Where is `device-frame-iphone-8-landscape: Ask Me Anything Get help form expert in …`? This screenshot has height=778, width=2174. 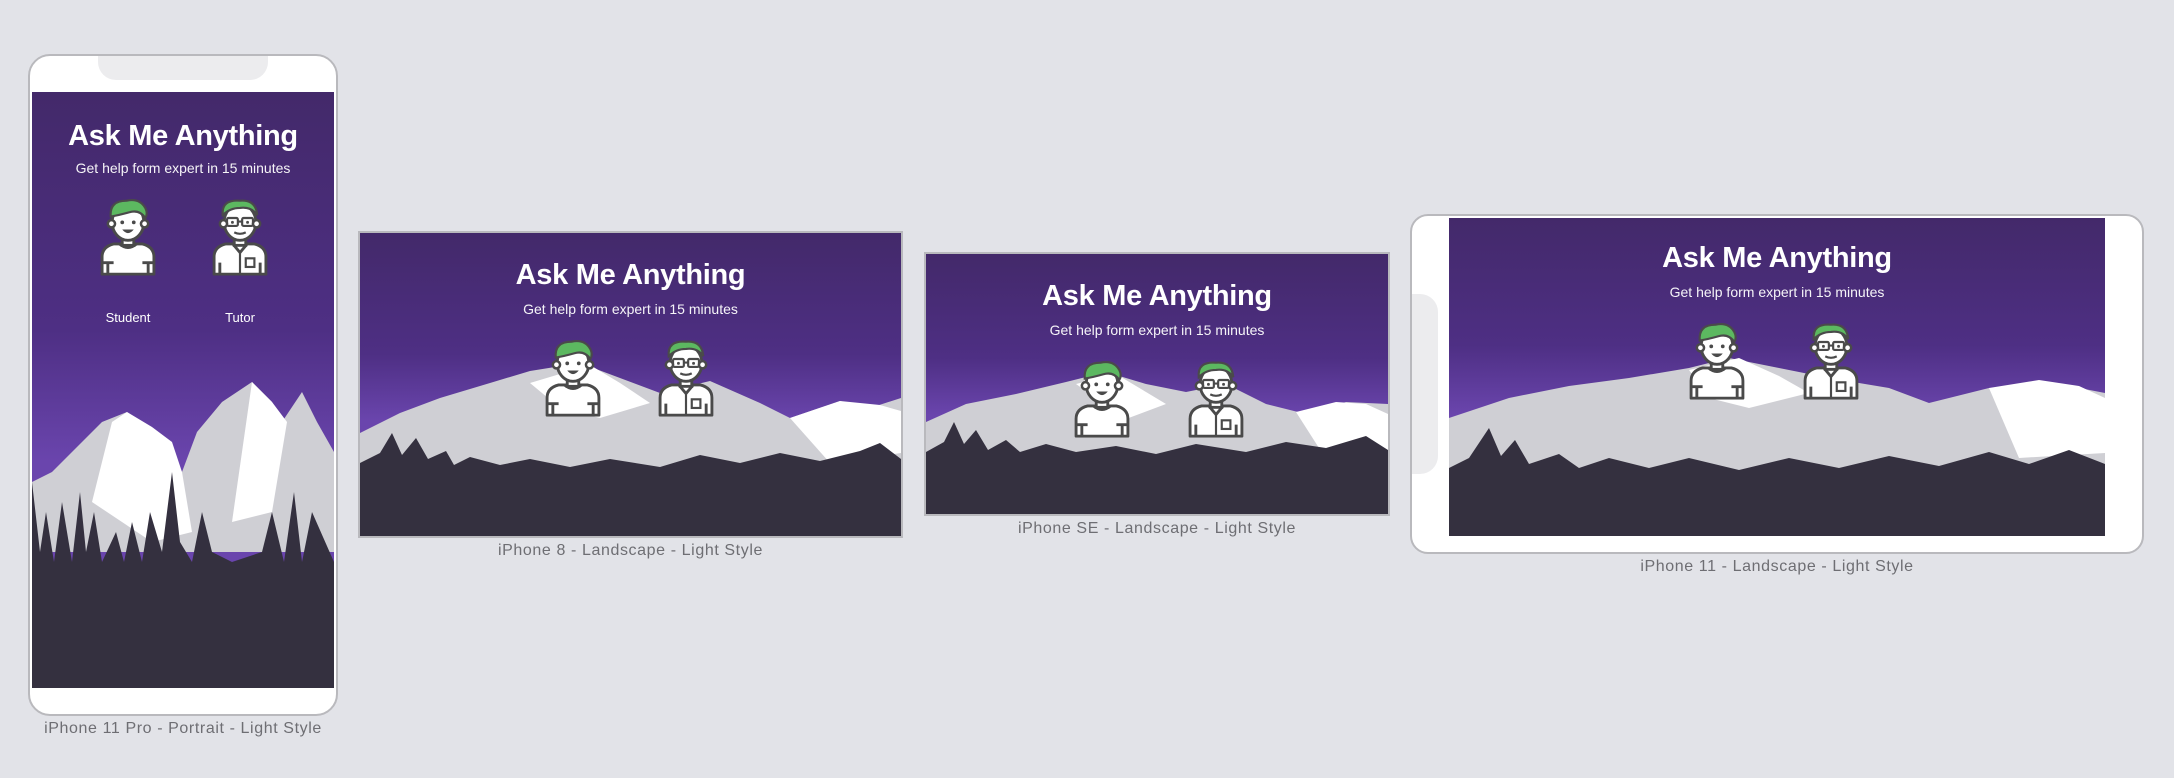
device-frame-iphone-8-landscape: Ask Me Anything Get help form expert in … is located at coordinates (630, 384).